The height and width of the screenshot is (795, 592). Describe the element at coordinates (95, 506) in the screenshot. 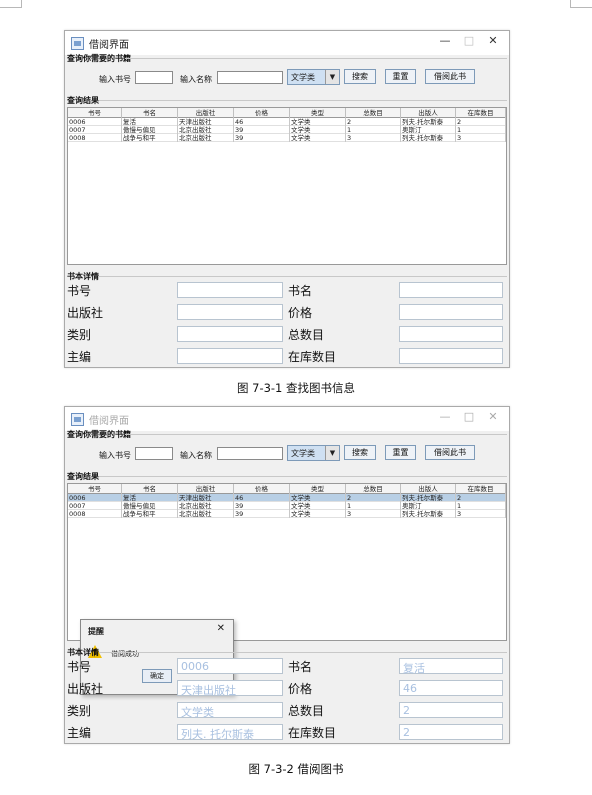

I see `table-cell: 0007` at that location.